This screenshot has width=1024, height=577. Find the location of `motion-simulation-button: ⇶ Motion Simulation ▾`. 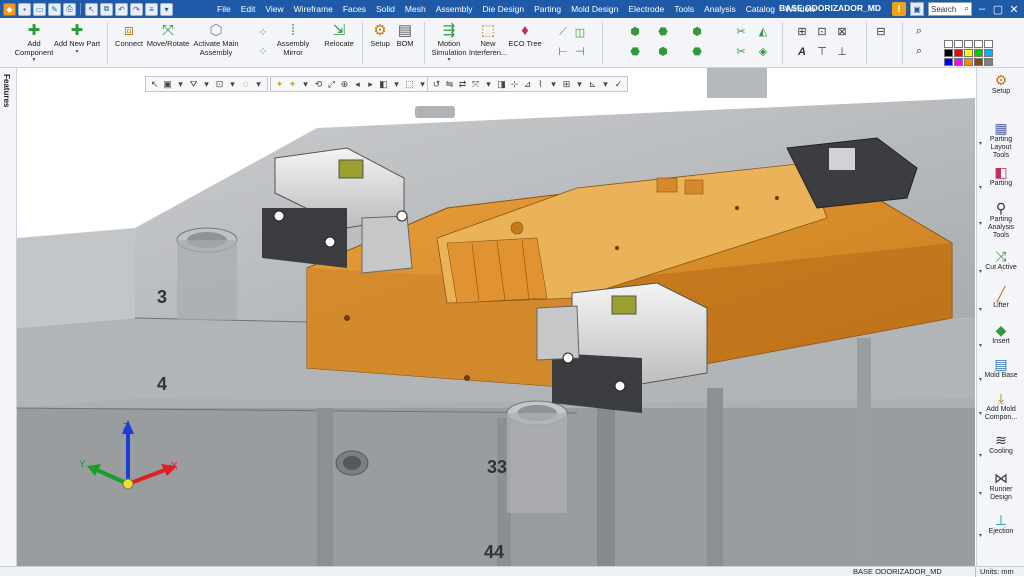

motion-simulation-button: ⇶ Motion Simulation ▾ is located at coordinates (449, 42).